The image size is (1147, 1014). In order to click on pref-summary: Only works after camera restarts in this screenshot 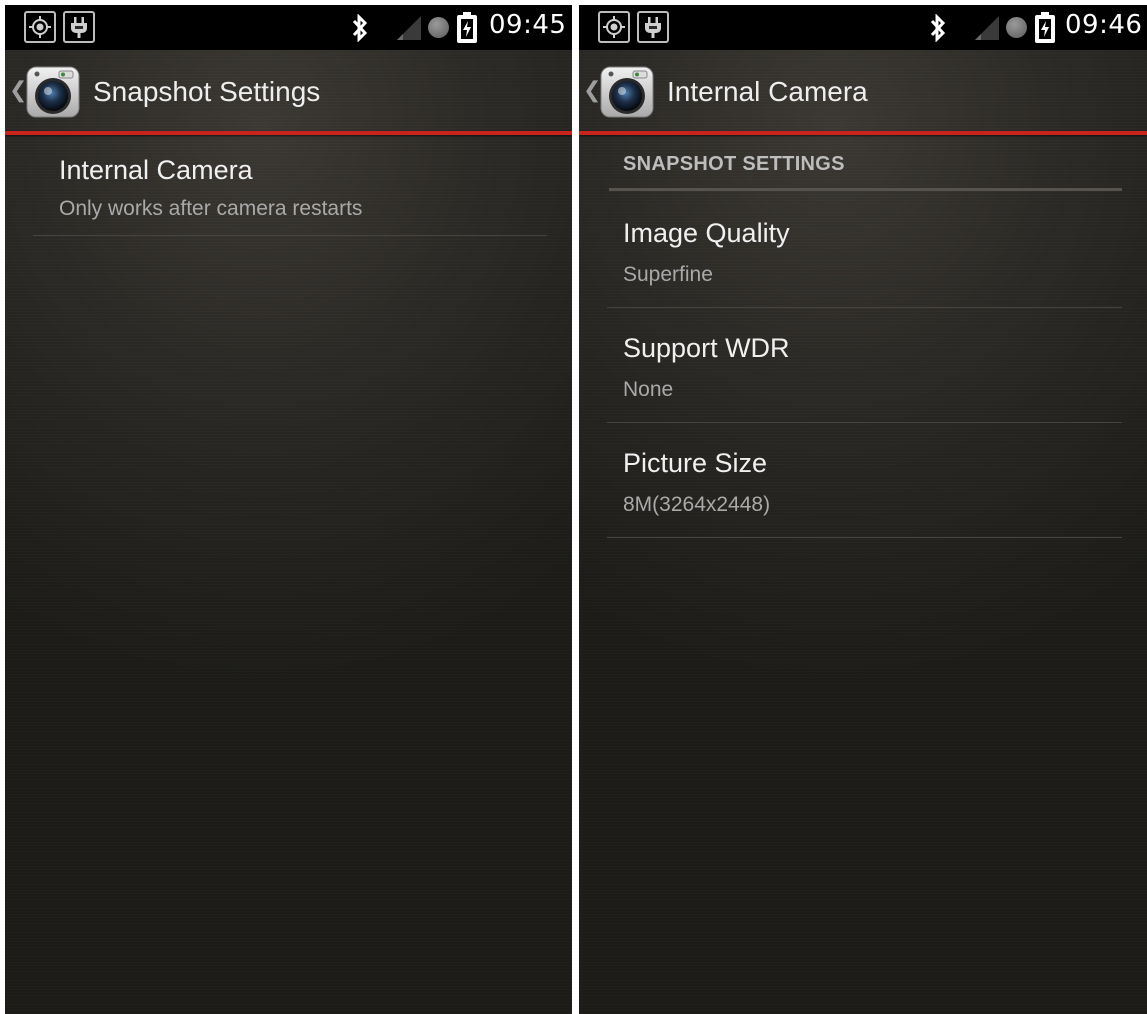, I will do `click(211, 208)`.